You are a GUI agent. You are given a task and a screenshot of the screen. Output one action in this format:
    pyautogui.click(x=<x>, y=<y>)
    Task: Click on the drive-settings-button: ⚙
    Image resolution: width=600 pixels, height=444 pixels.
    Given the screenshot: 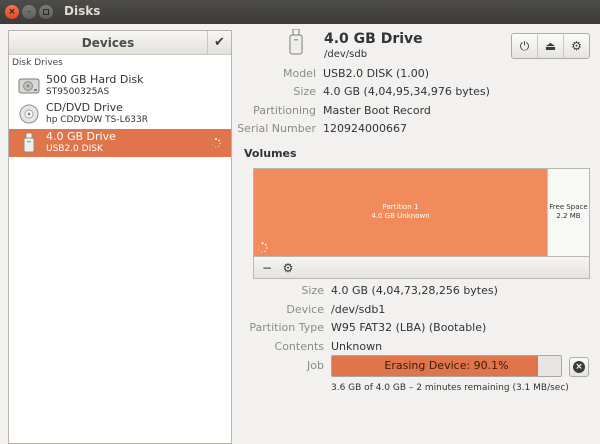 What is the action you would take?
    pyautogui.click(x=576, y=46)
    